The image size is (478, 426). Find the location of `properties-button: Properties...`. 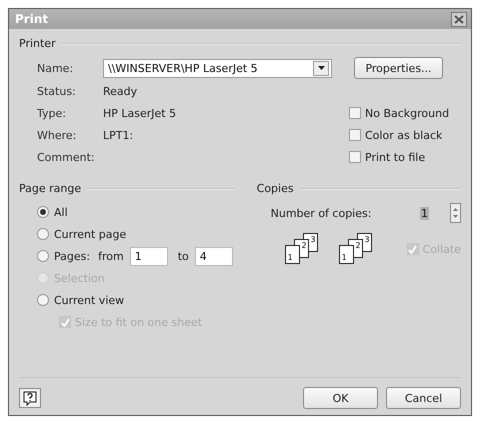

properties-button: Properties... is located at coordinates (398, 68).